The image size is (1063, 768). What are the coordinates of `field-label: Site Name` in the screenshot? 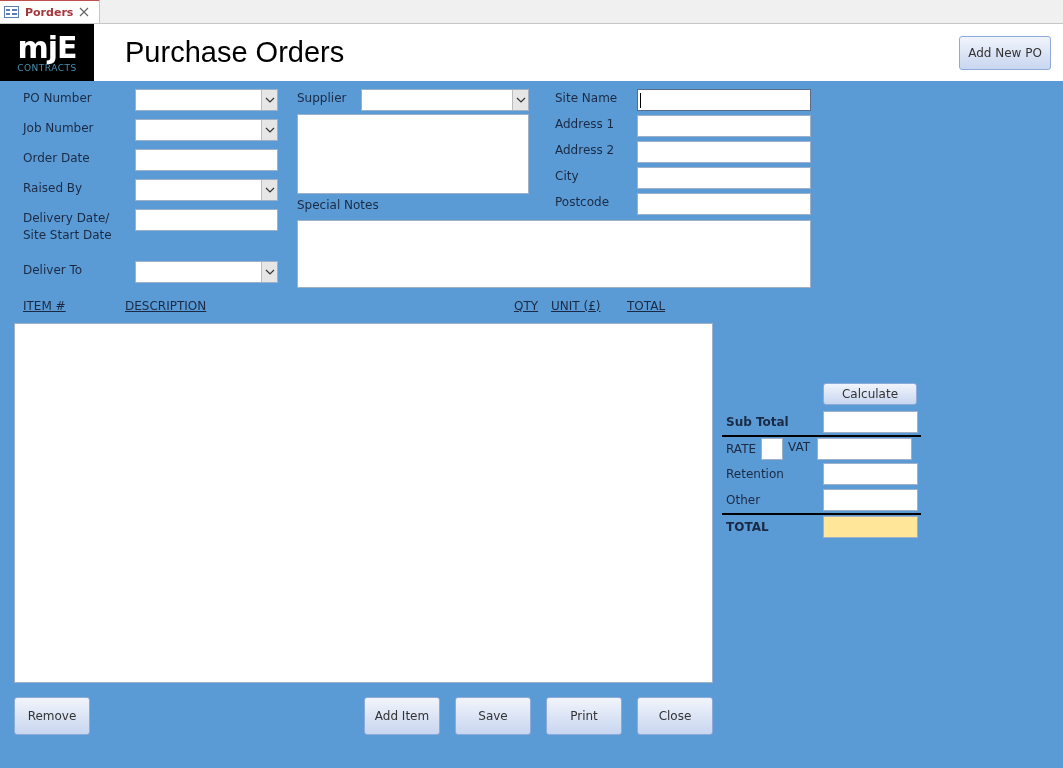 It's located at (587, 98).